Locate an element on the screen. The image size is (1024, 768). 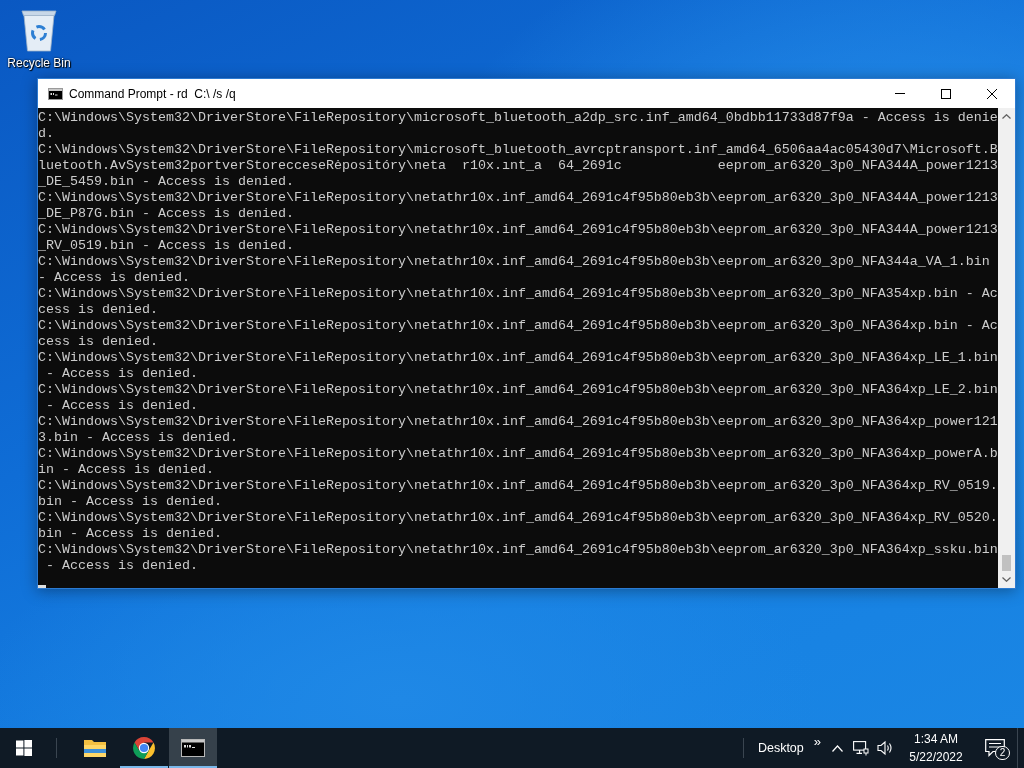
console-line: C:\Windows\System32\DriverStore\FileRepository\netathr10x.inf_amd64_2691c4f95b80eb3b\eeprom_ar6320_3p0_NFA354xp.bin - Ac is located at coordinates (518, 294).